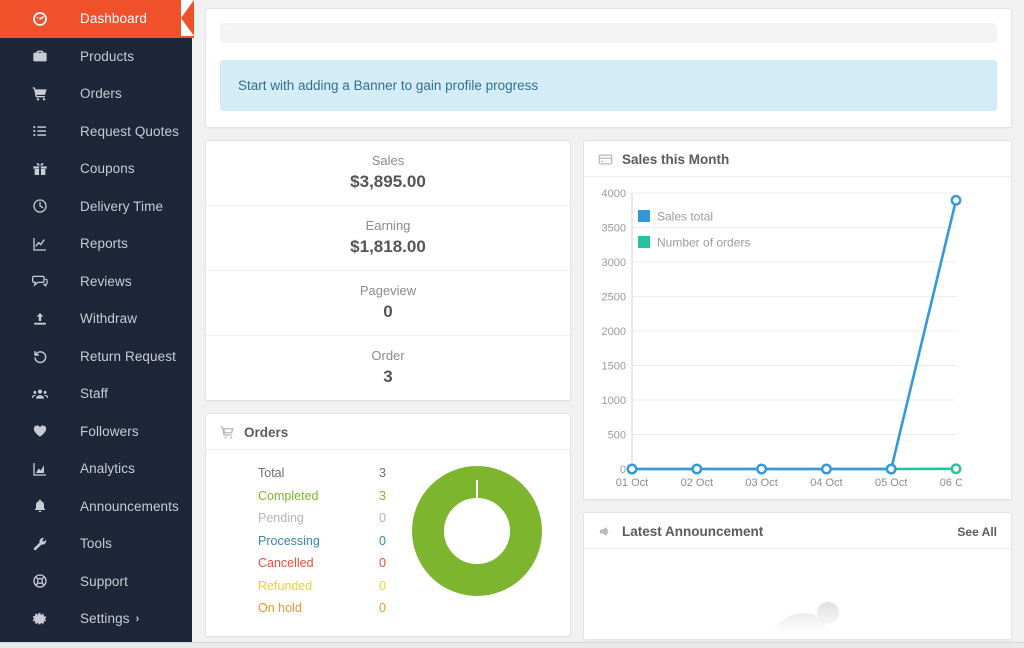  What do you see at coordinates (285, 585) in the screenshot?
I see `order-status-label: Refunded` at bounding box center [285, 585].